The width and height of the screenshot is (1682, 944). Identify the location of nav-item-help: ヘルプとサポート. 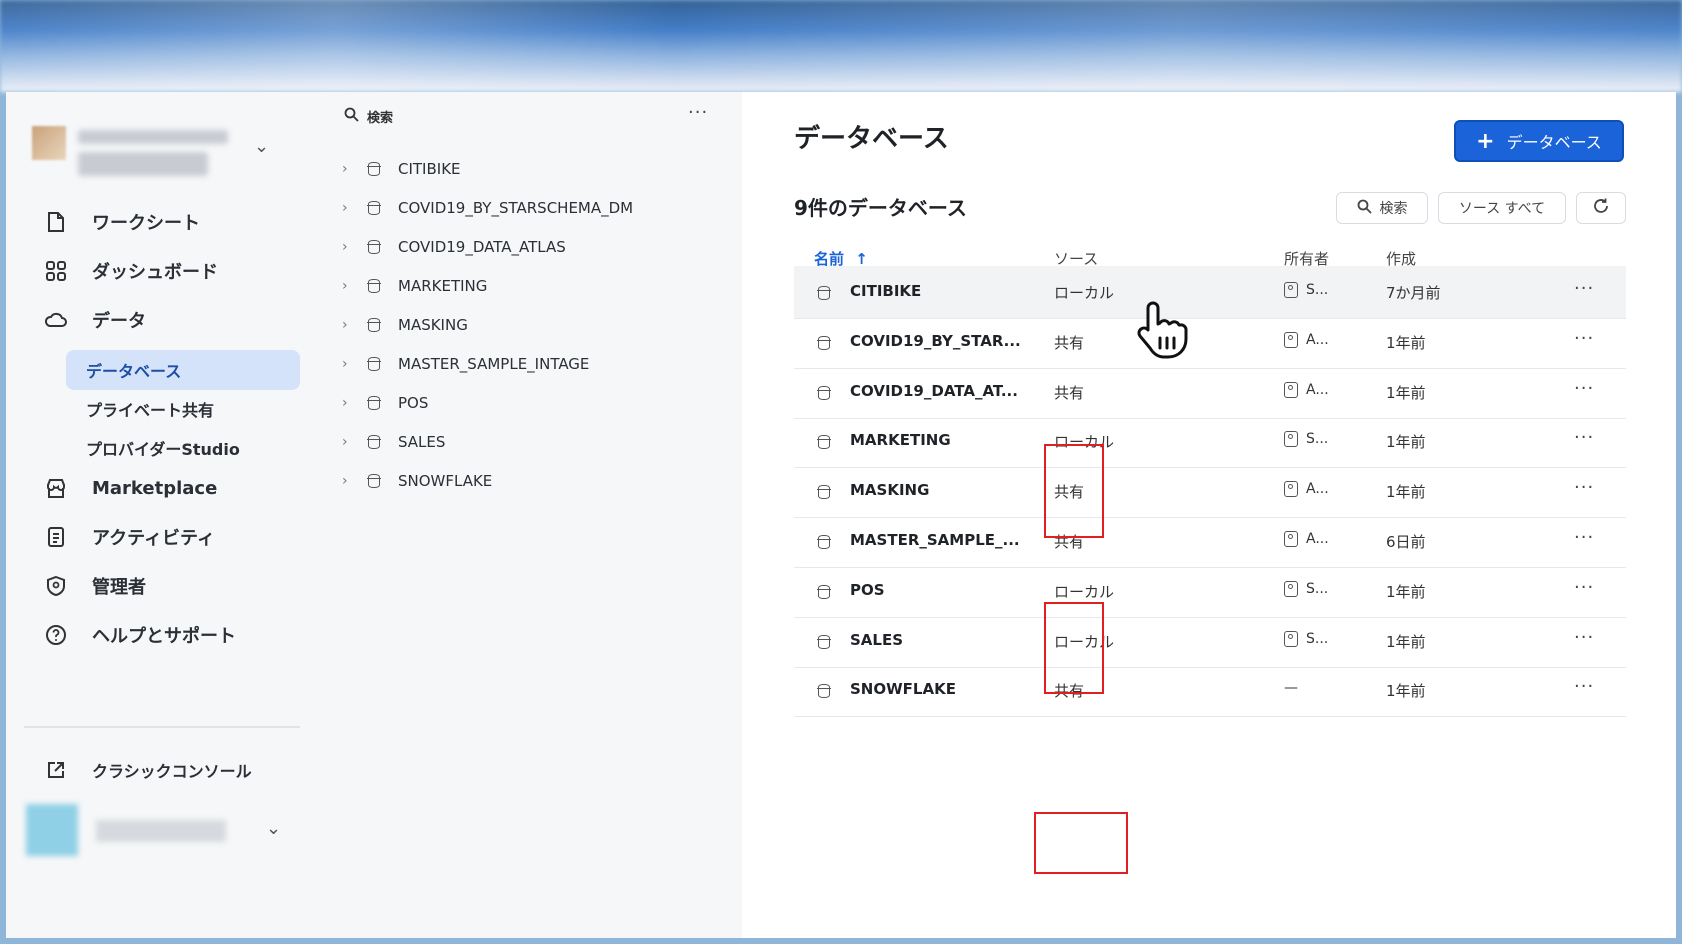
(172, 635).